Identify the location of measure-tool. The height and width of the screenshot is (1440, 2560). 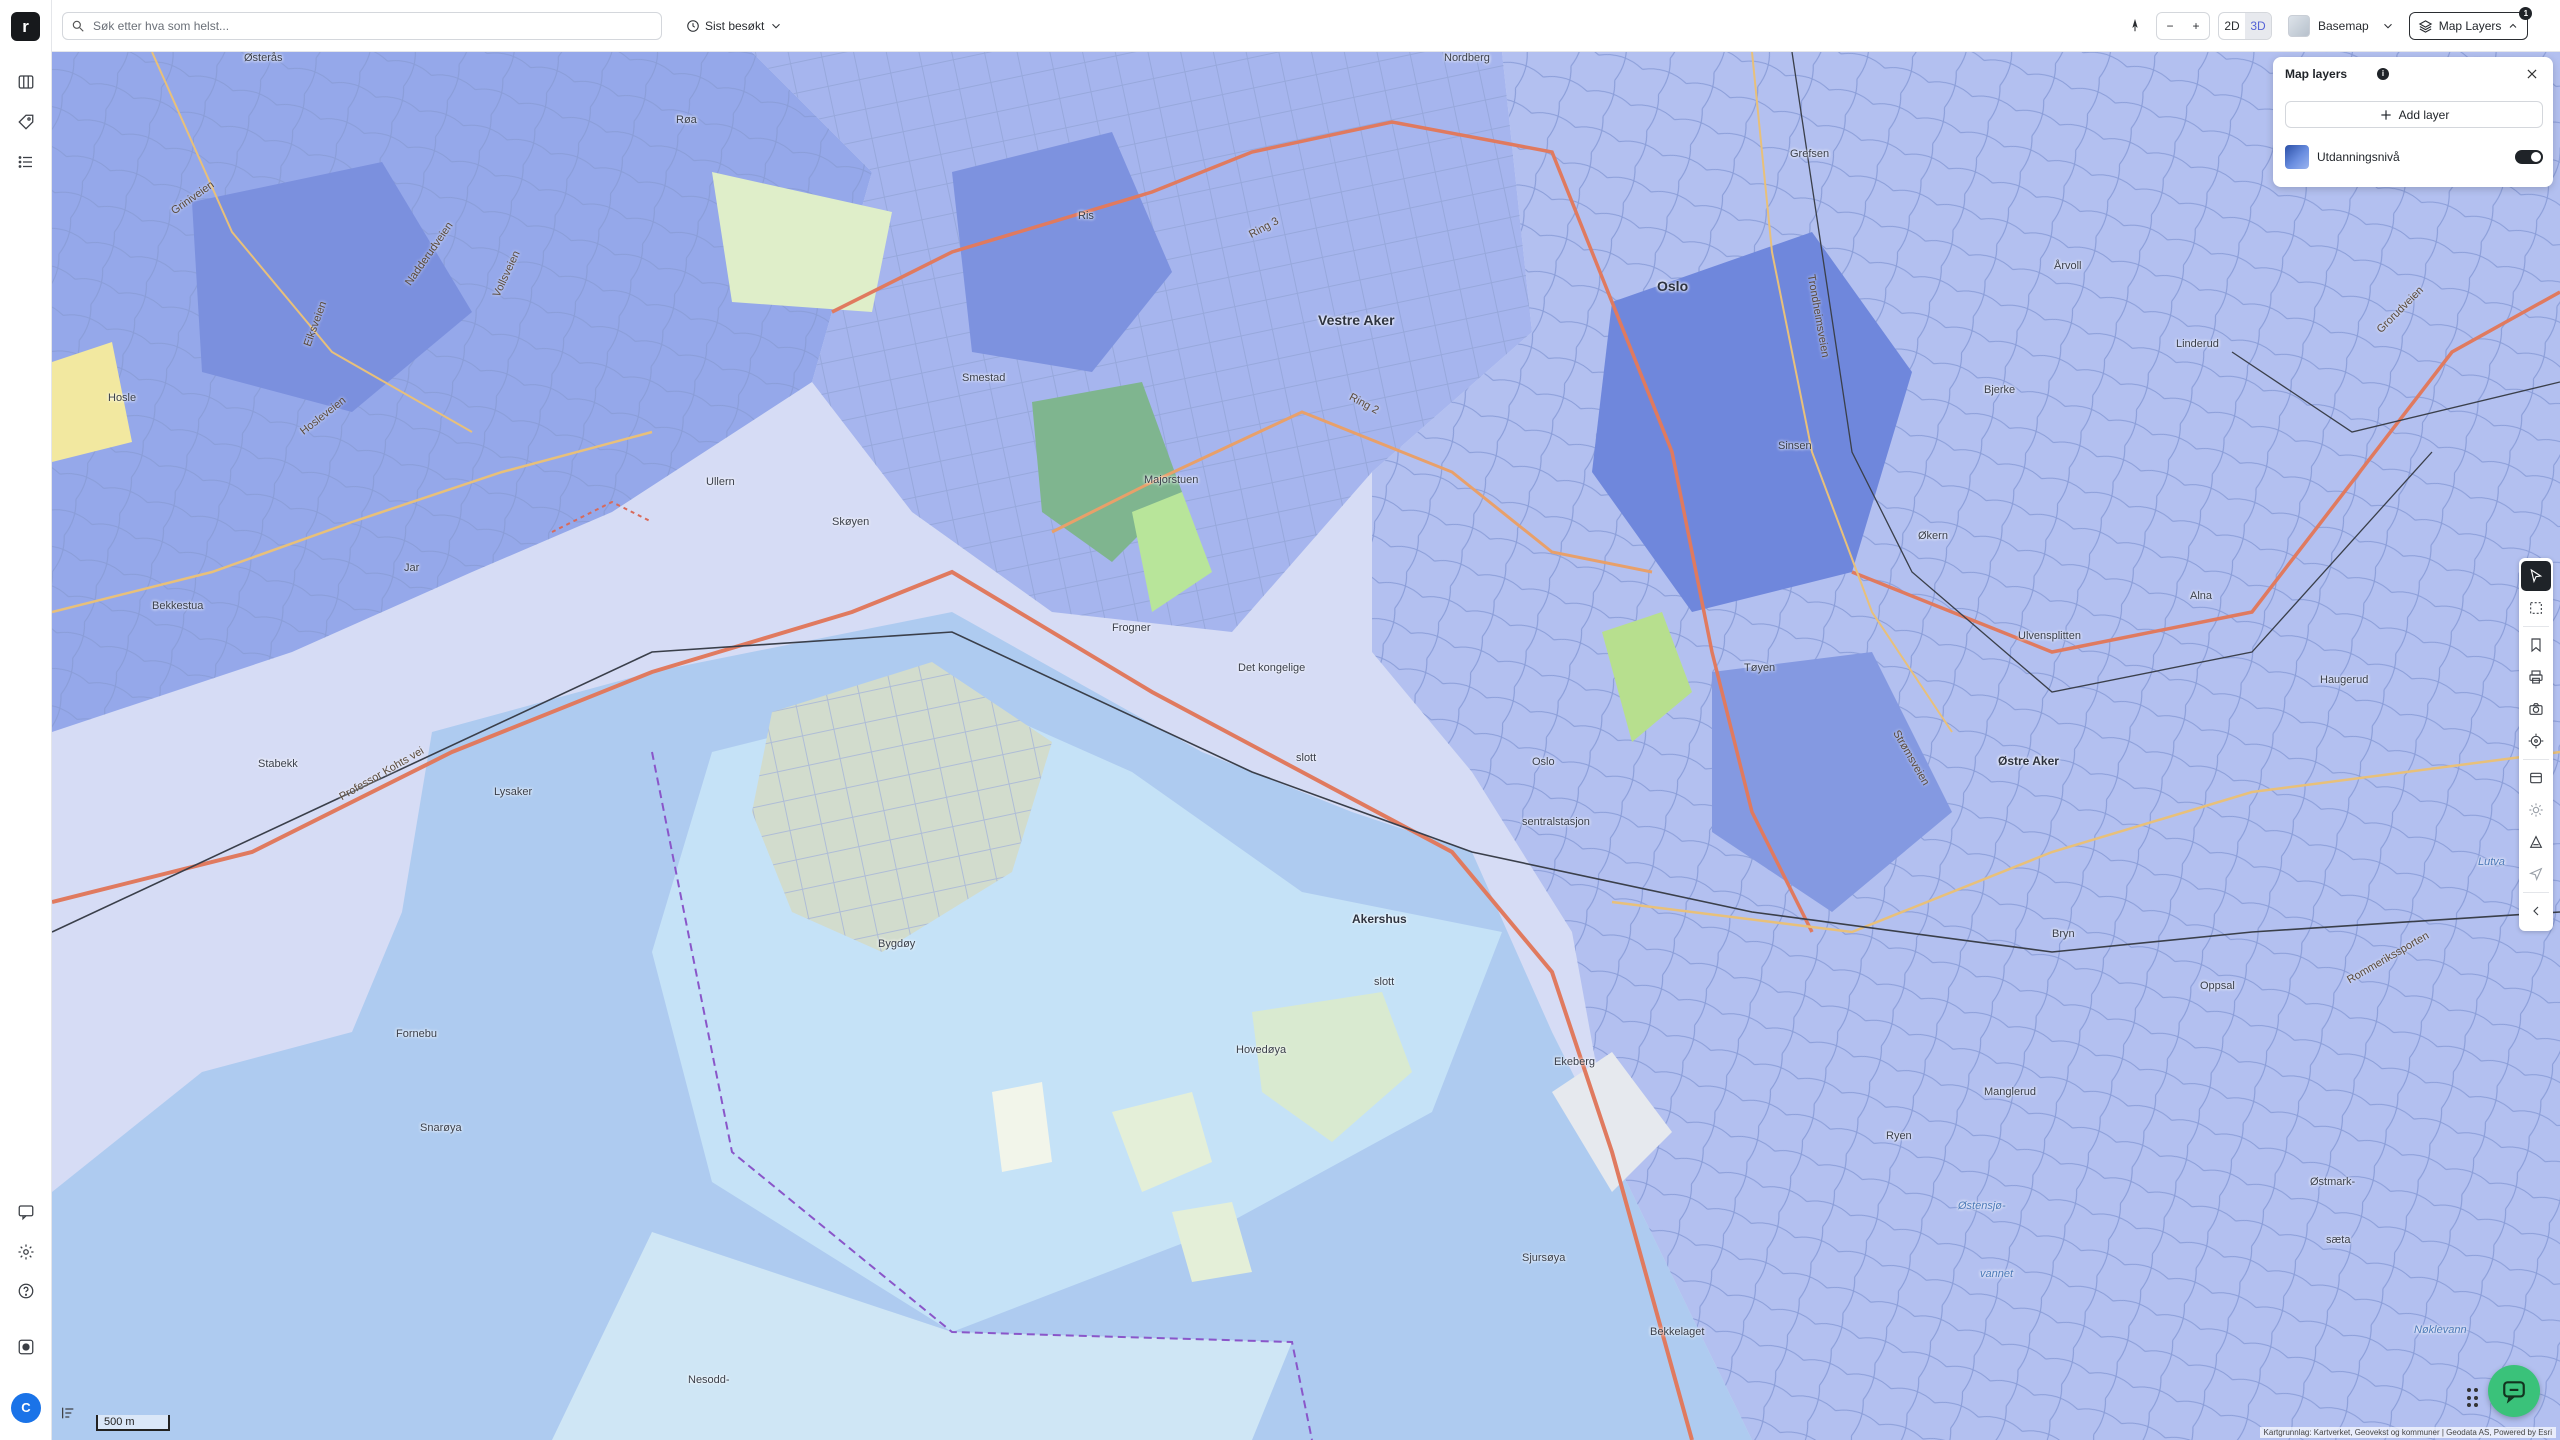
(2536, 842).